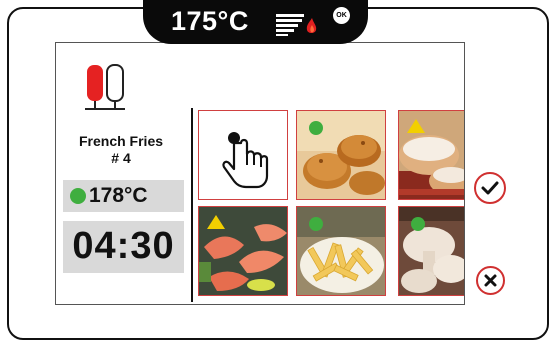 This screenshot has height=349, width=560. Describe the element at coordinates (121, 141) in the screenshot. I see `product-name: French Fries` at that location.